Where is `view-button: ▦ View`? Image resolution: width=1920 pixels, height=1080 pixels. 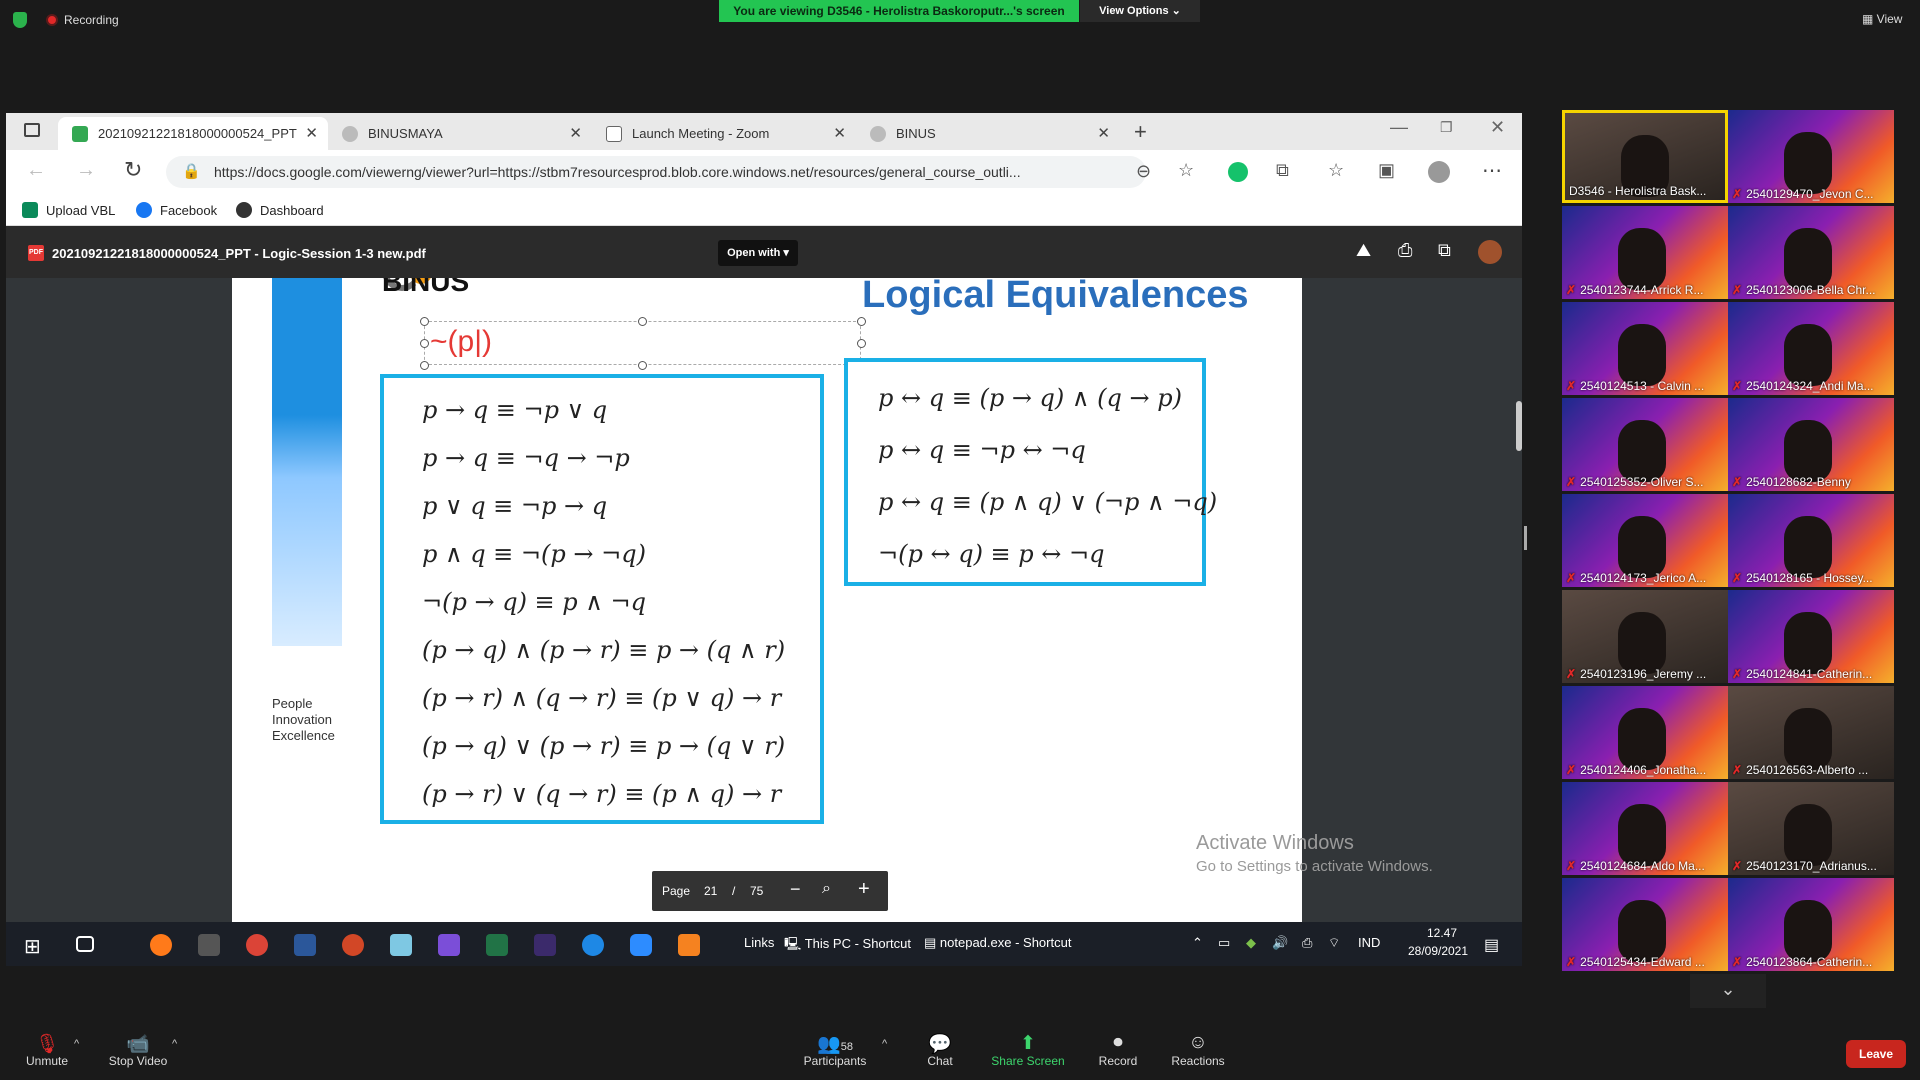
view-button: ▦ View is located at coordinates (1882, 19).